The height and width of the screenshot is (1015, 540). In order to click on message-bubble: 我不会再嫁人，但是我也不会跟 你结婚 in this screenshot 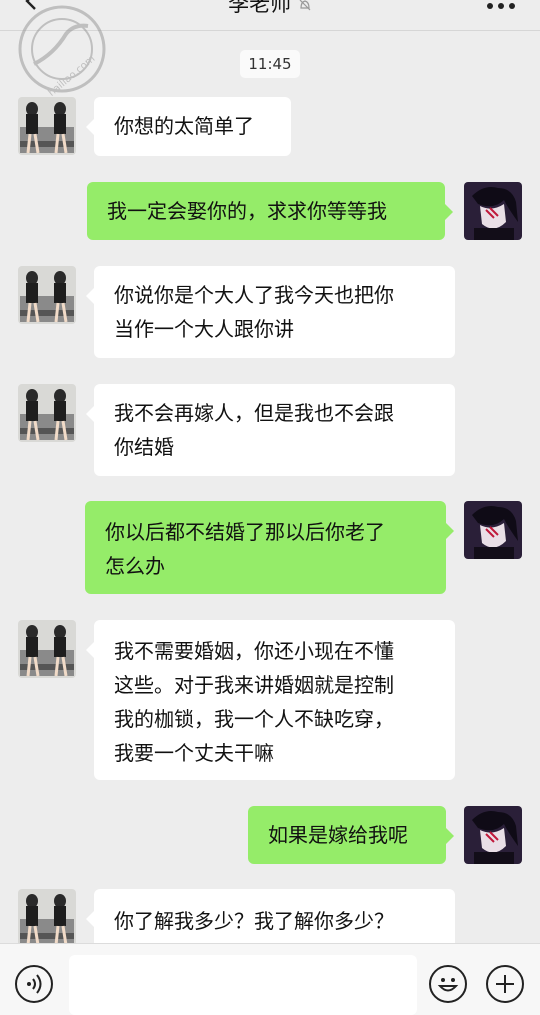, I will do `click(270, 430)`.